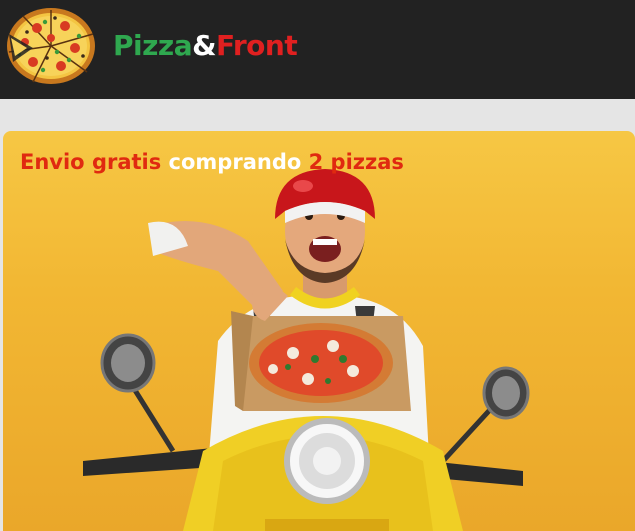 This screenshot has height=531, width=635. I want to click on promo-headline: Envio gratis comprando 2 pizzas, so click(212, 162).